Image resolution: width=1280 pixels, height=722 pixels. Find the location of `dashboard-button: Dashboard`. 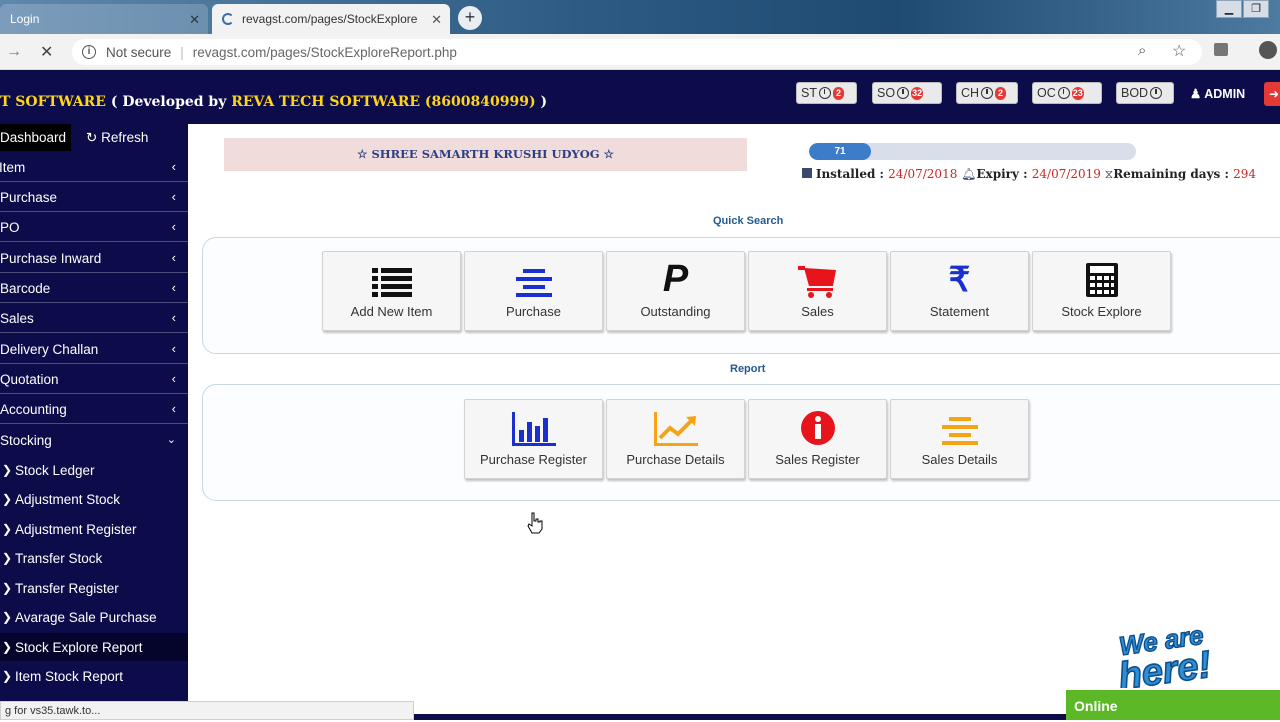

dashboard-button: Dashboard is located at coordinates (35, 137).